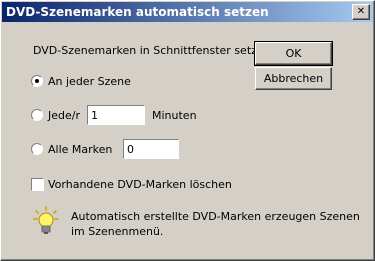  What do you see at coordinates (37, 149) in the screenshot?
I see `radio-all-marks` at bounding box center [37, 149].